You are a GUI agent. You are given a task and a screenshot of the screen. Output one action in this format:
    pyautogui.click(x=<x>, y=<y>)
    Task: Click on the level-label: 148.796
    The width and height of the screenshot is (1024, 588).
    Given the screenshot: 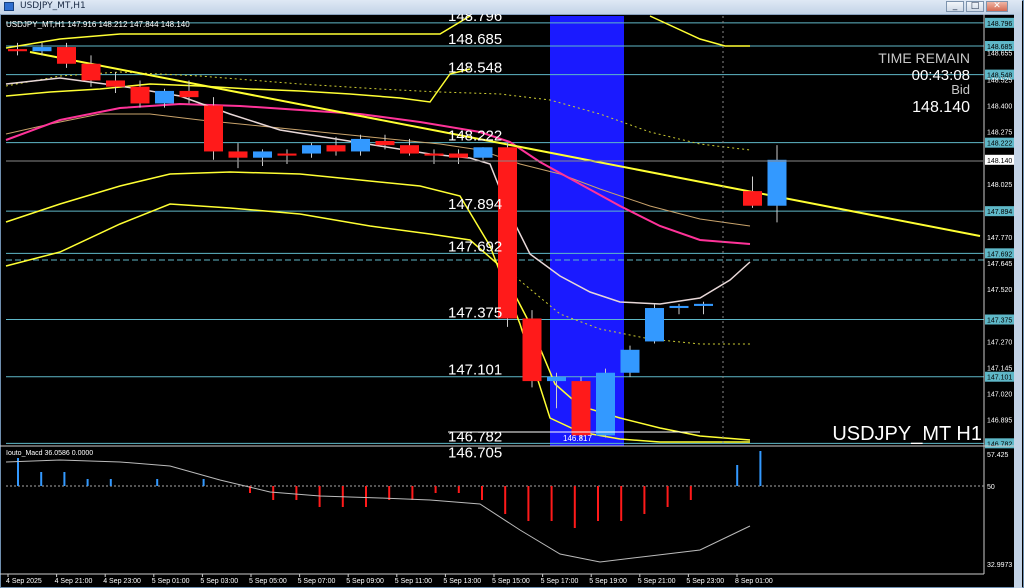 What is the action you would take?
    pyautogui.click(x=475, y=19)
    